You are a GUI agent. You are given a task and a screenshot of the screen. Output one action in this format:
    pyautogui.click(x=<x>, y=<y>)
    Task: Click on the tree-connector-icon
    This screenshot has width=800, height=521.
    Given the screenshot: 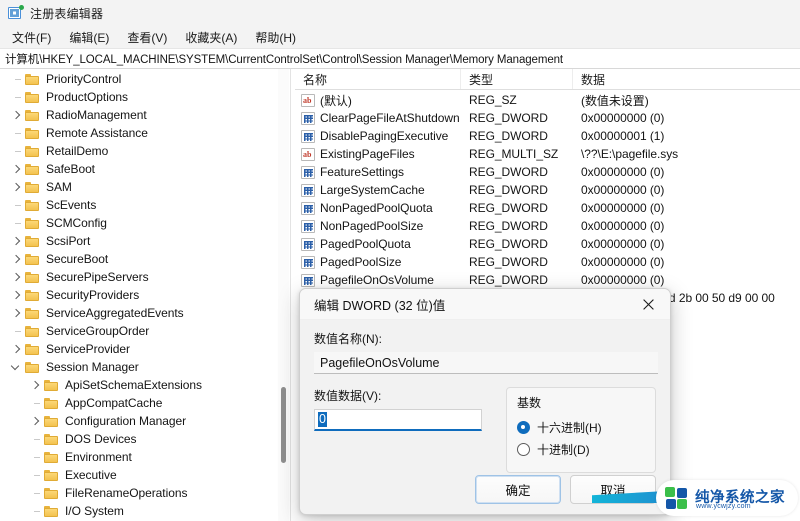 What is the action you would take?
    pyautogui.click(x=16, y=79)
    